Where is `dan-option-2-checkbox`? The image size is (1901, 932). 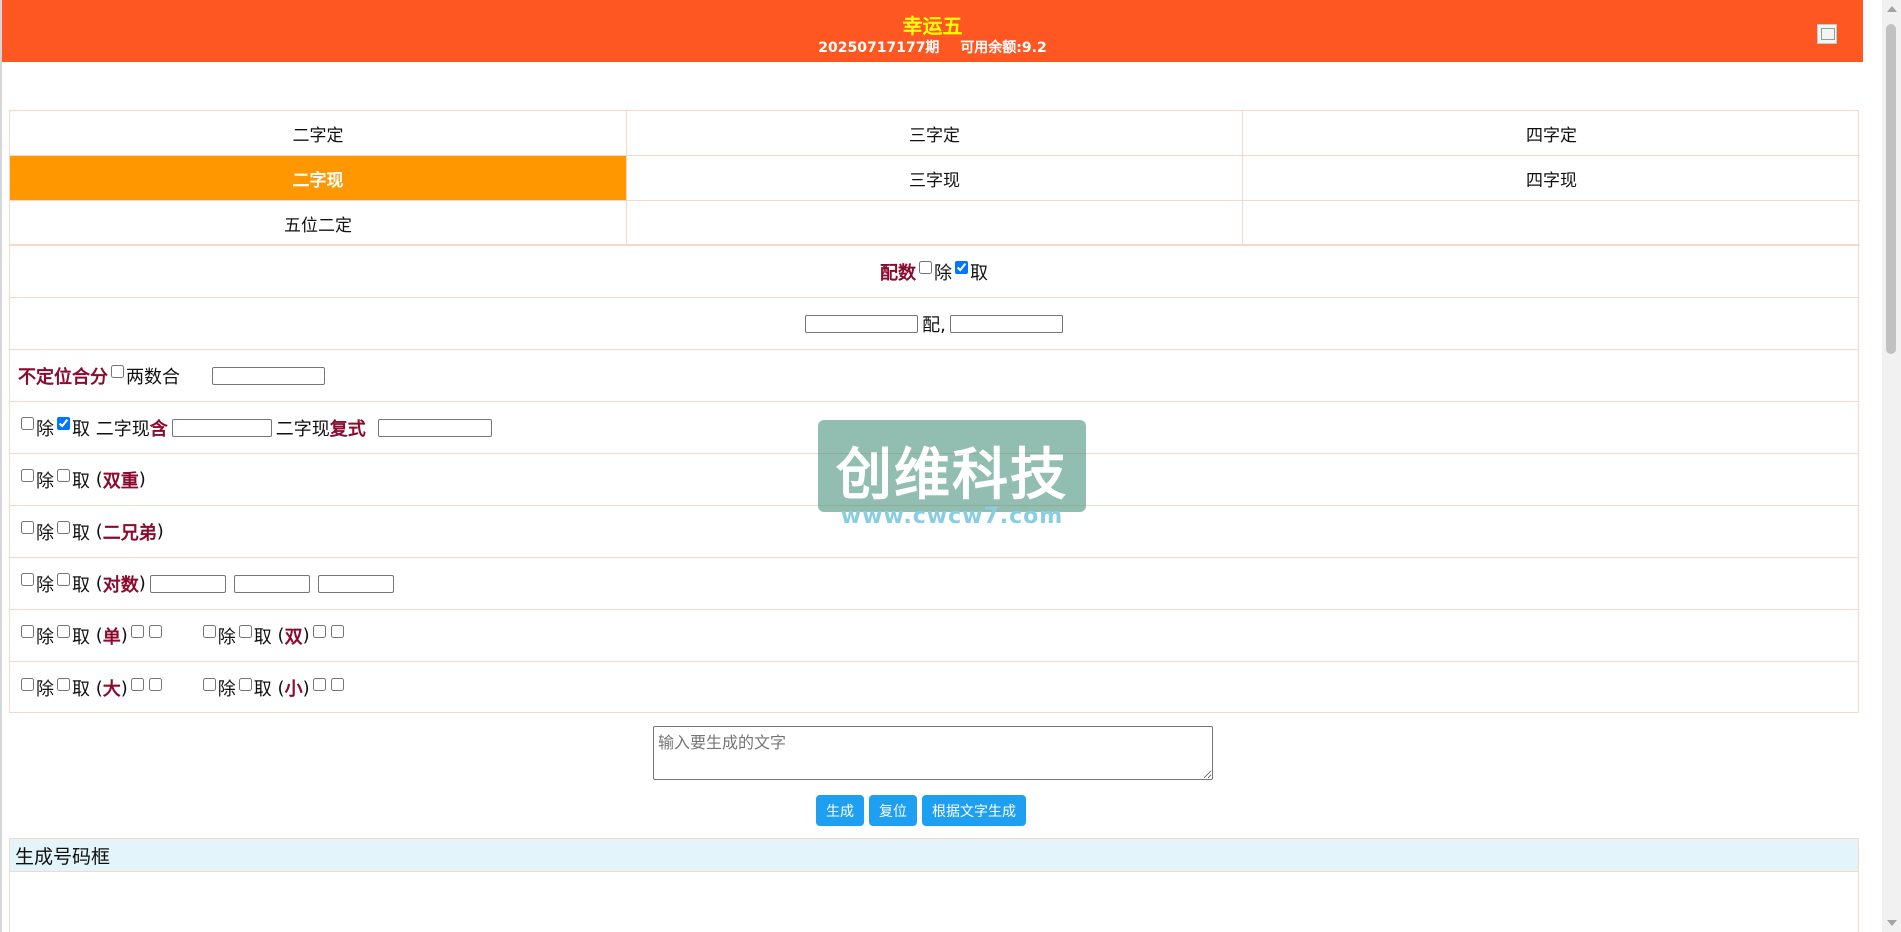
dan-option-2-checkbox is located at coordinates (155, 631).